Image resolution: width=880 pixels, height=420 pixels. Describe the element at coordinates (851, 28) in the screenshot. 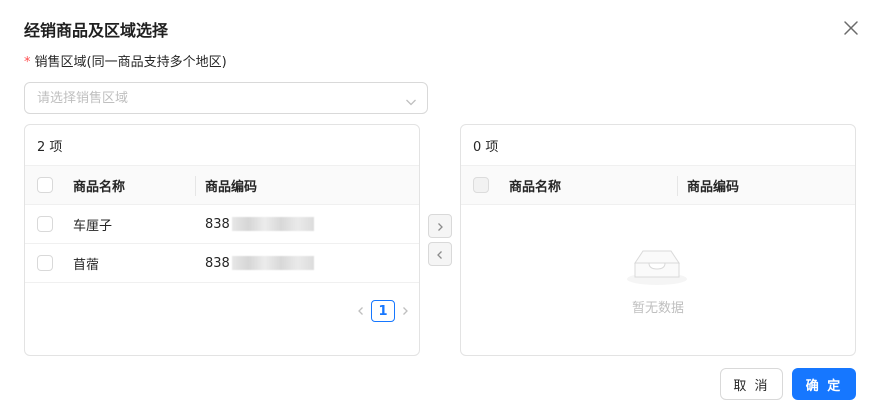

I see `close-icon` at that location.